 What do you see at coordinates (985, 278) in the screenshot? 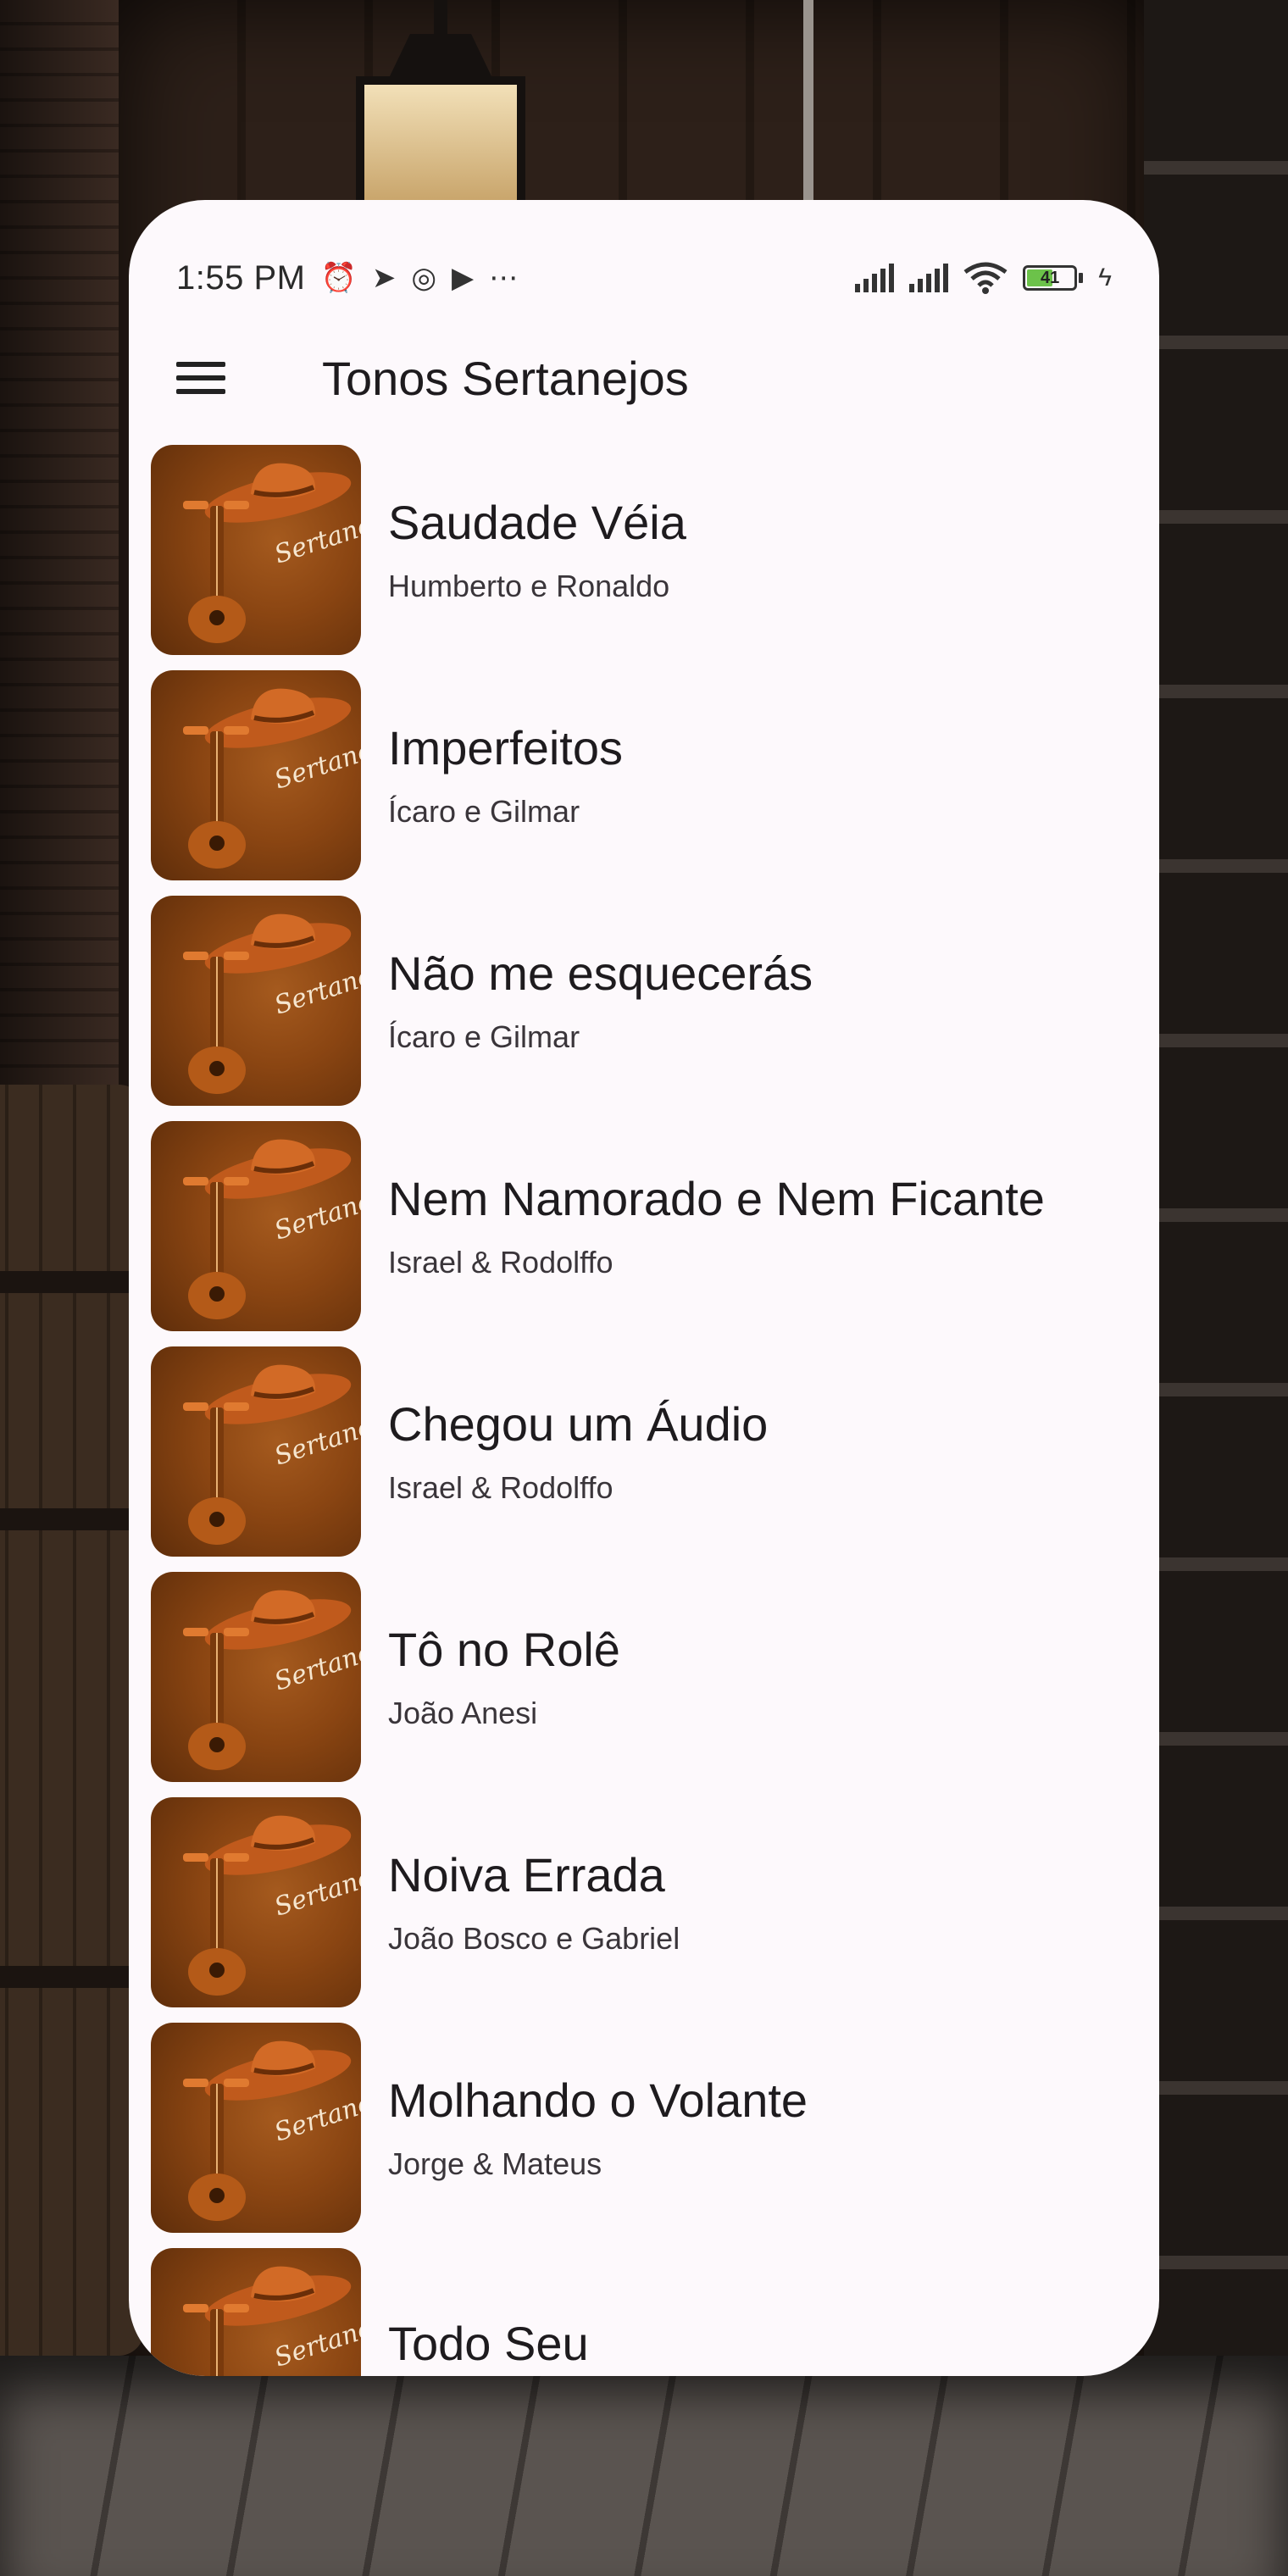
I see `wifi-icon` at bounding box center [985, 278].